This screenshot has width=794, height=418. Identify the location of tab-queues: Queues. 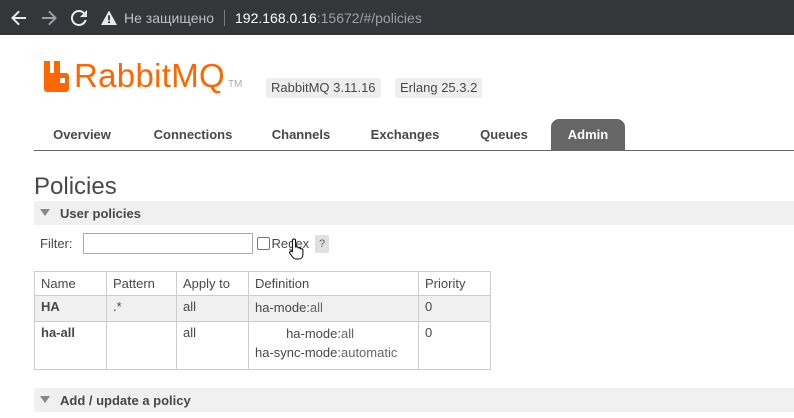
(504, 135).